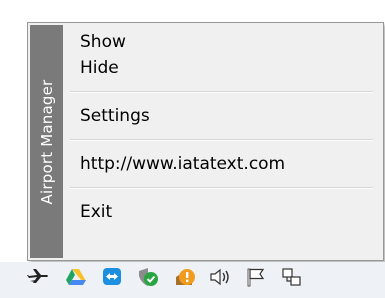 The image size is (385, 298). Describe the element at coordinates (222, 212) in the screenshot. I see `menu-item-exit: Exit` at that location.